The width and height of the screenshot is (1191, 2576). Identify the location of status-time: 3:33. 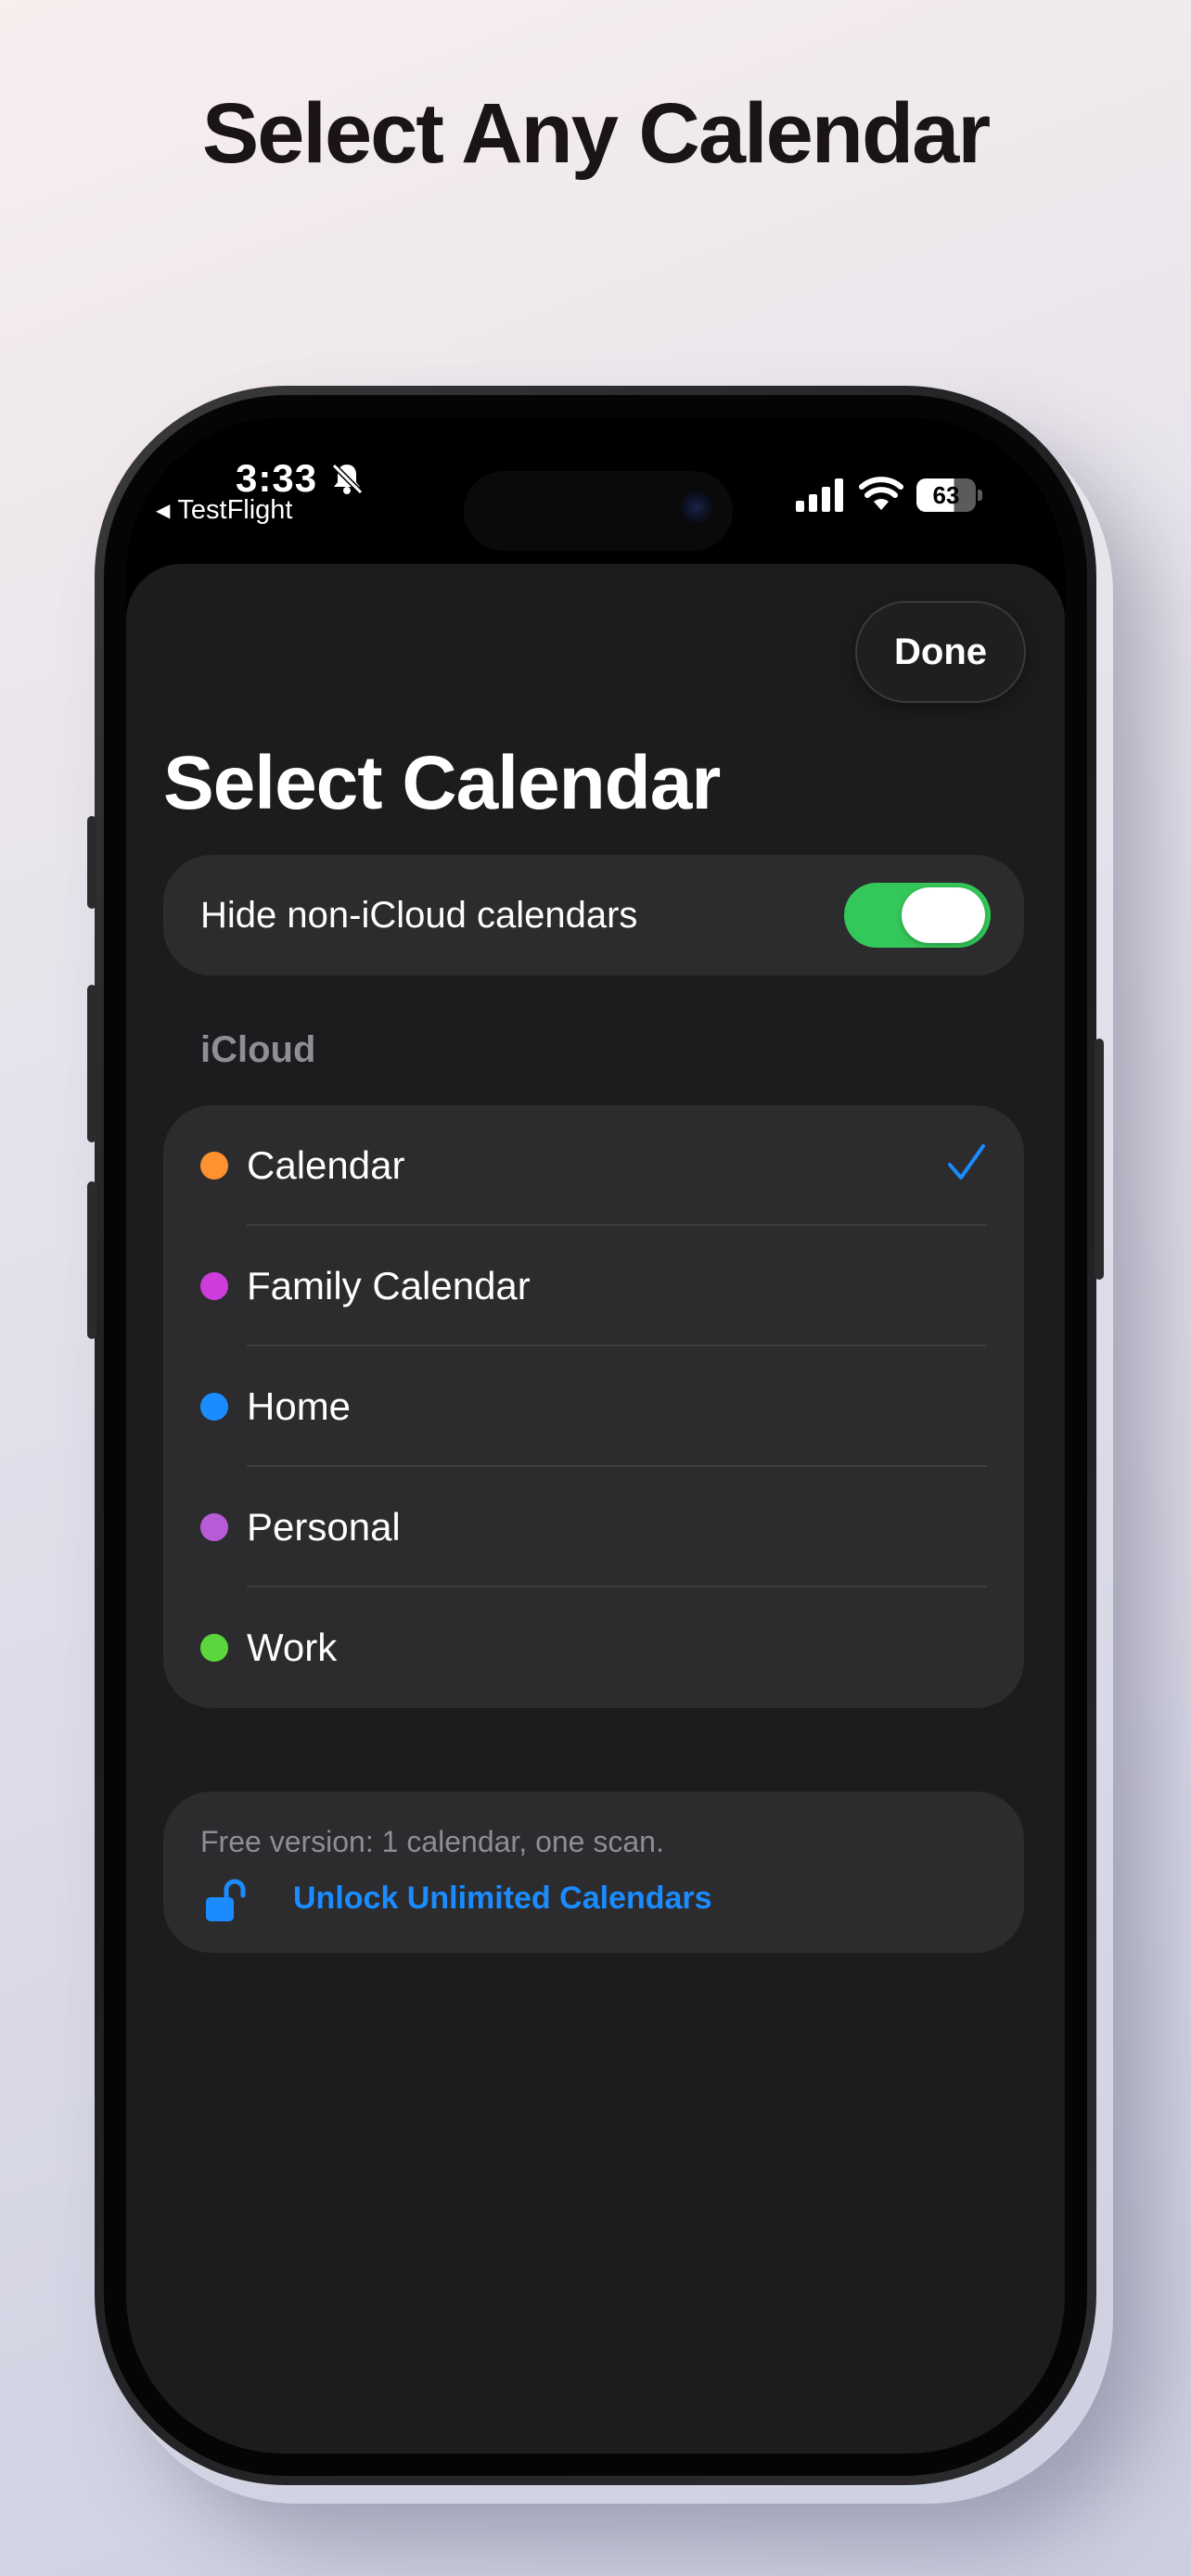
(277, 478).